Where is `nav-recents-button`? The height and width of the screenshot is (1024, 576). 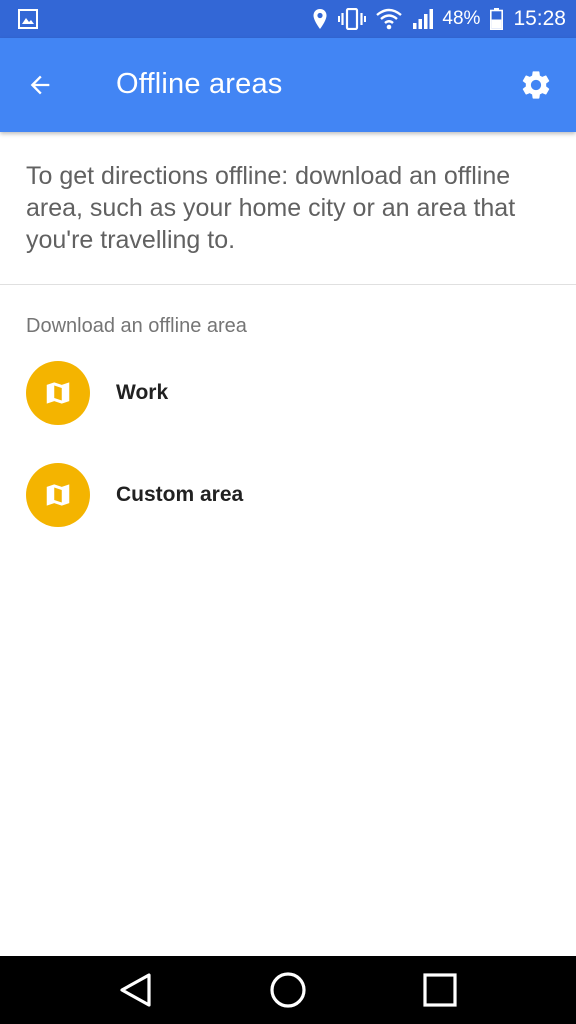
nav-recents-button is located at coordinates (440, 990).